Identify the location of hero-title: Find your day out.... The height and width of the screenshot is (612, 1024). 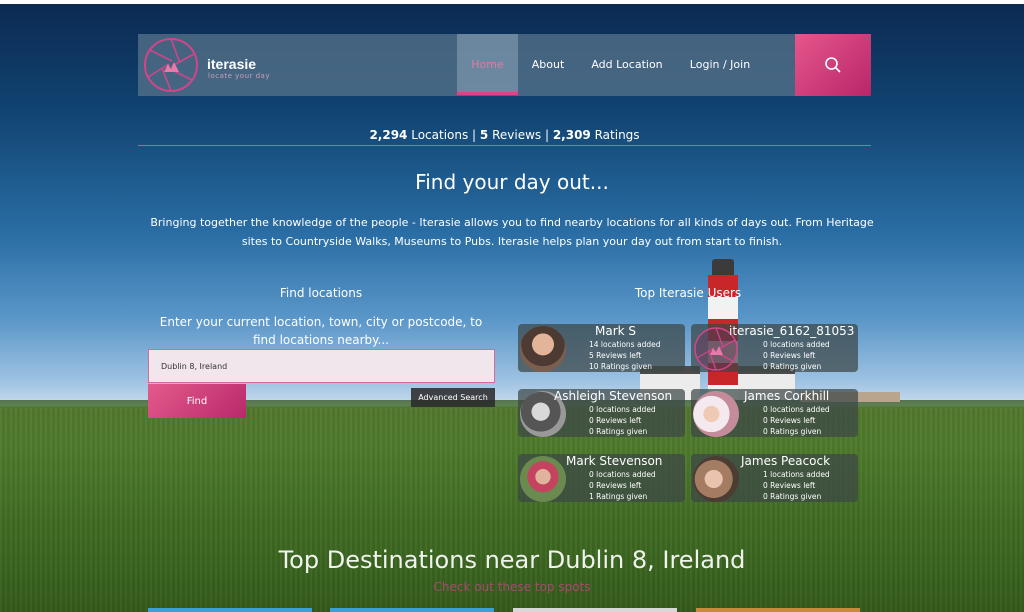
(512, 182).